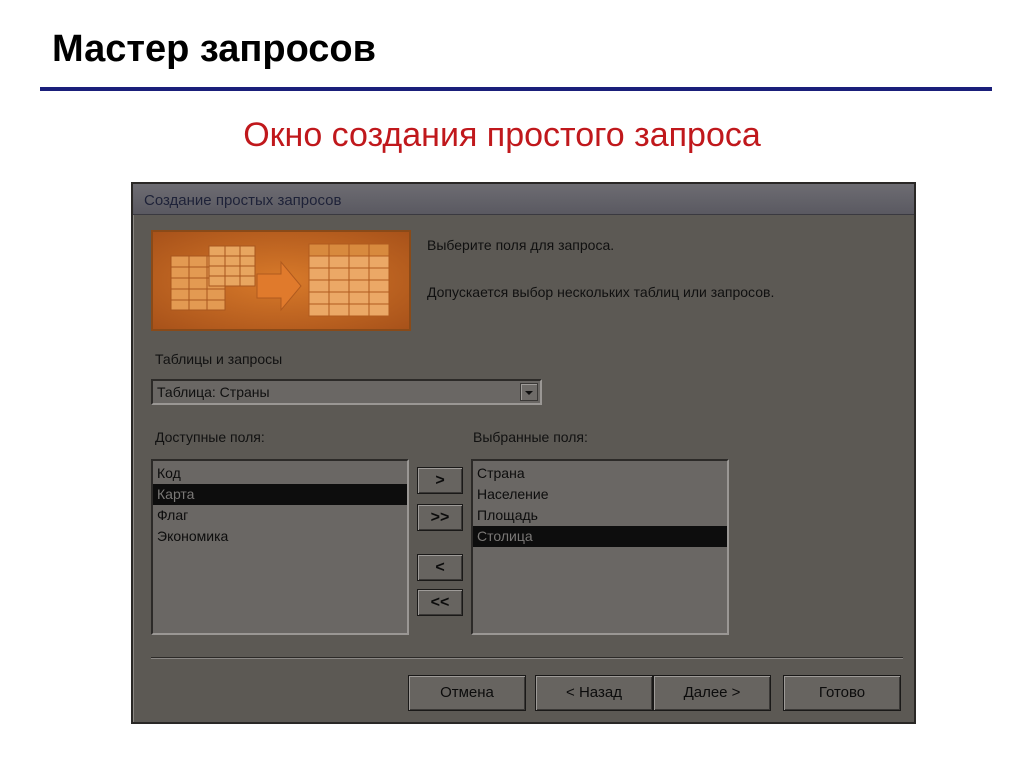 The width and height of the screenshot is (1024, 767). I want to click on table-to-query-illustration-icon, so click(281, 280).